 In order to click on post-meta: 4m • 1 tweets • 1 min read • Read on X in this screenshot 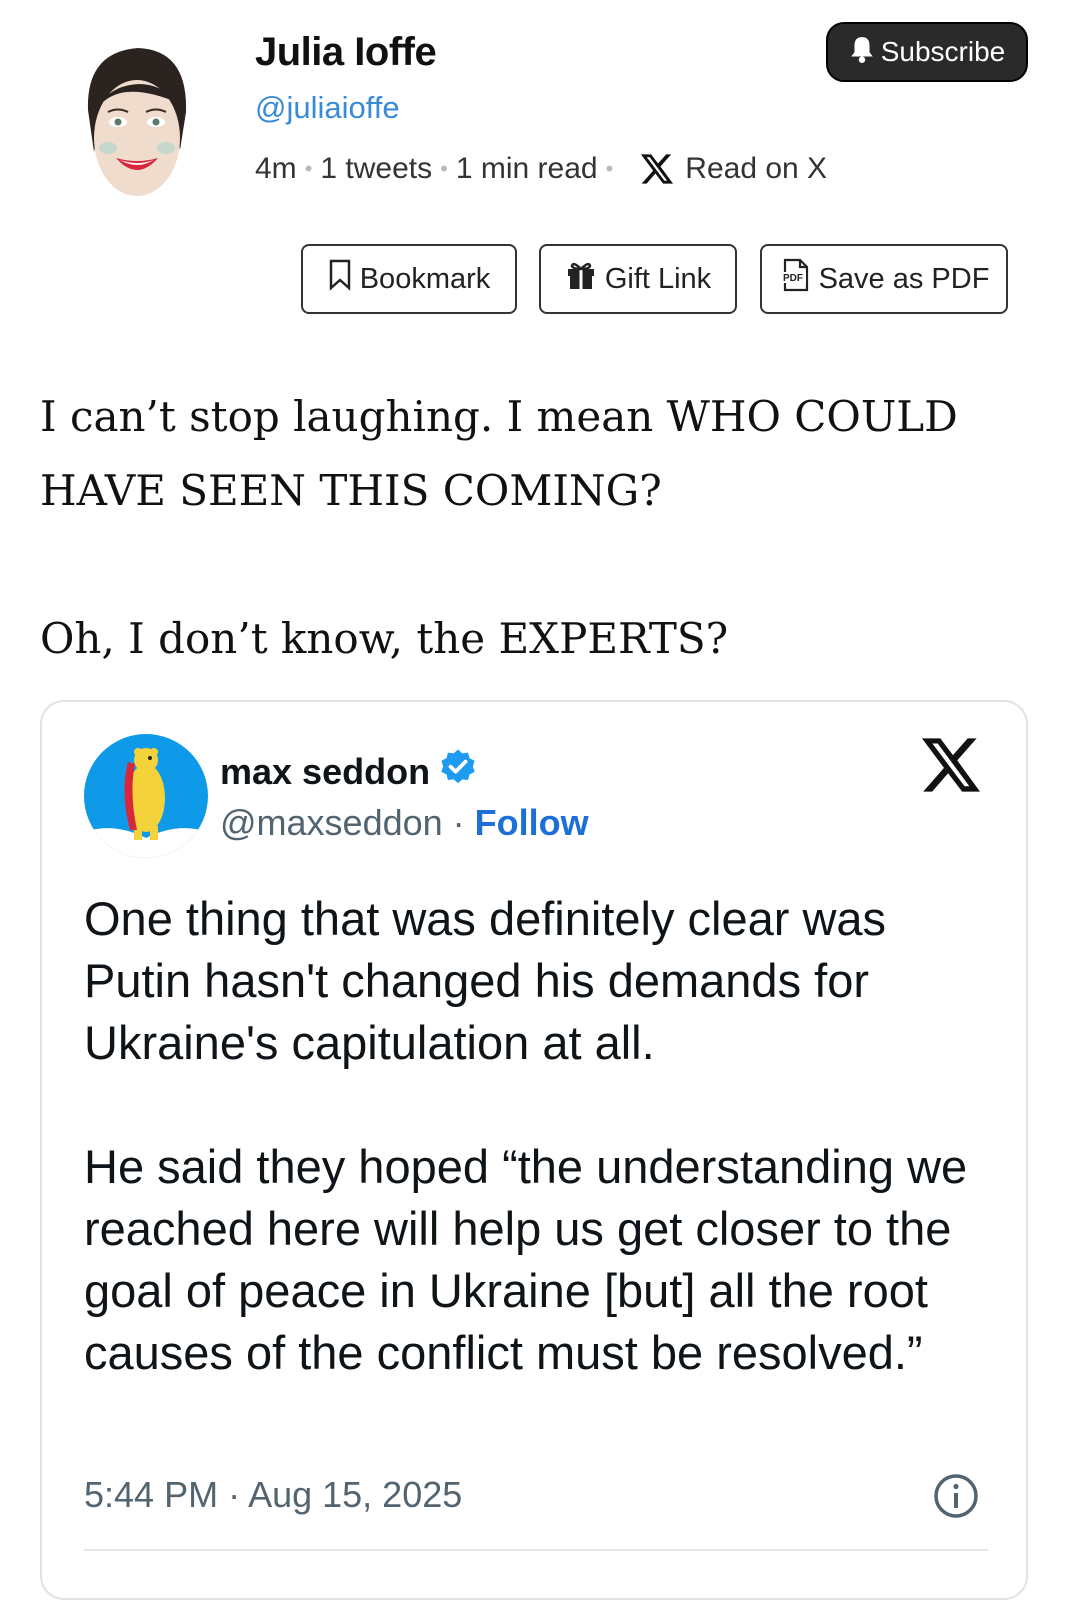, I will do `click(541, 169)`.